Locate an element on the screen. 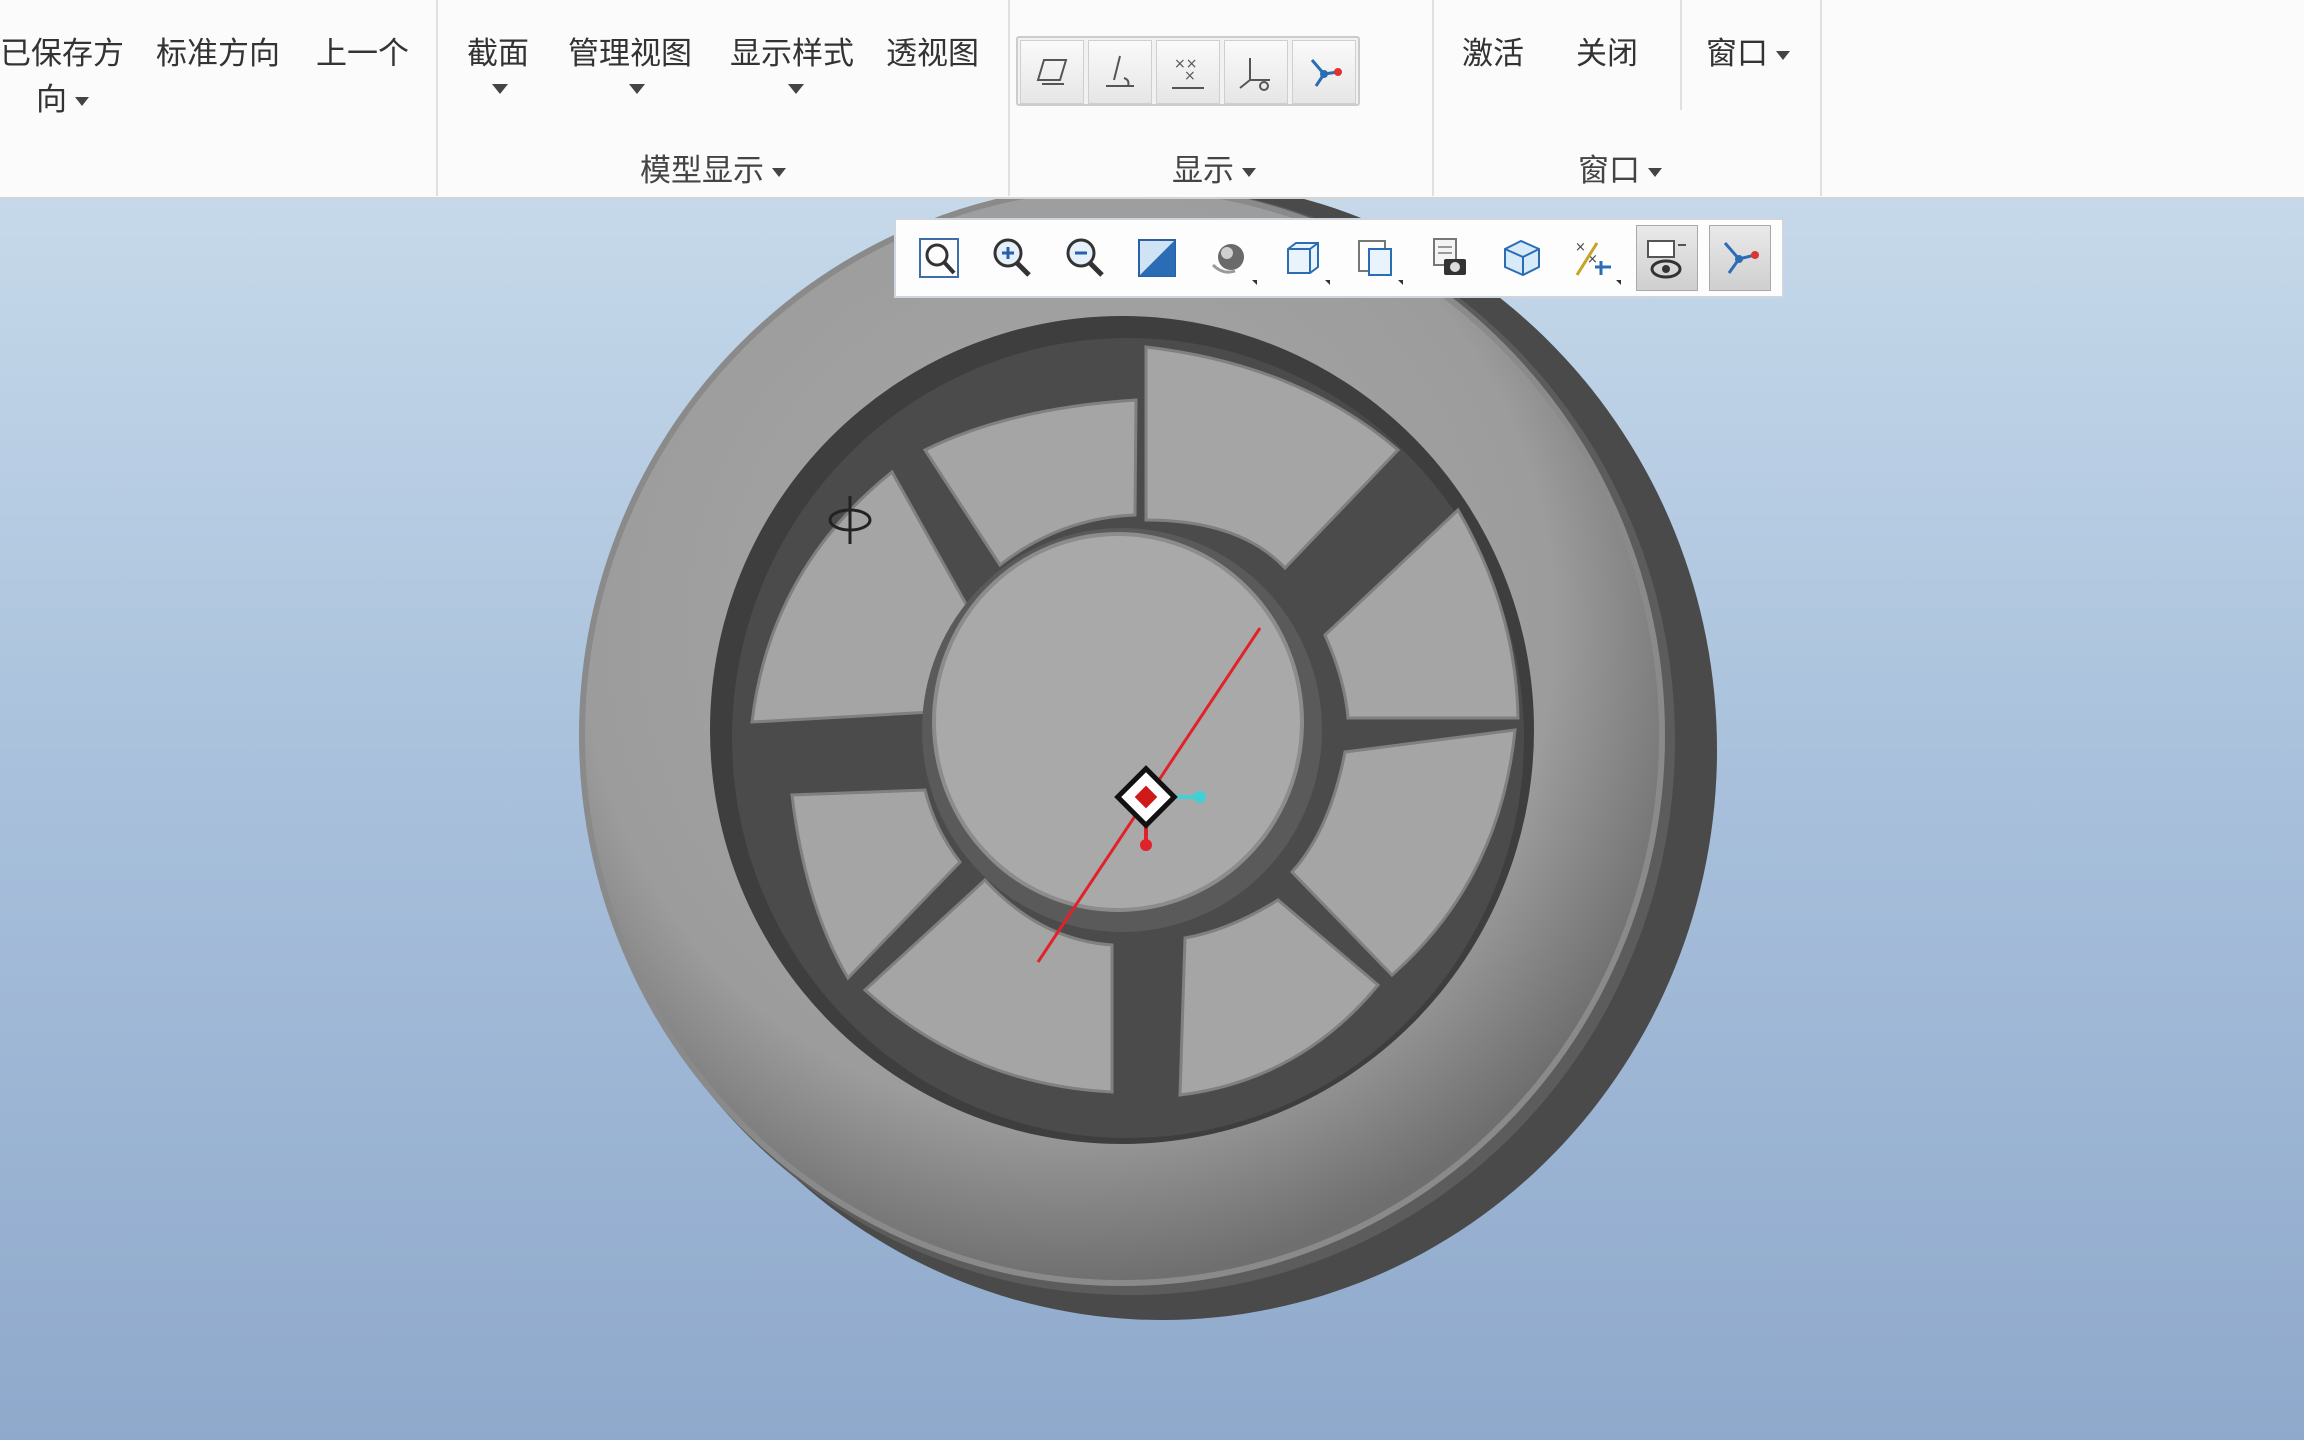  zoom-in-icon is located at coordinates (1012, 258).